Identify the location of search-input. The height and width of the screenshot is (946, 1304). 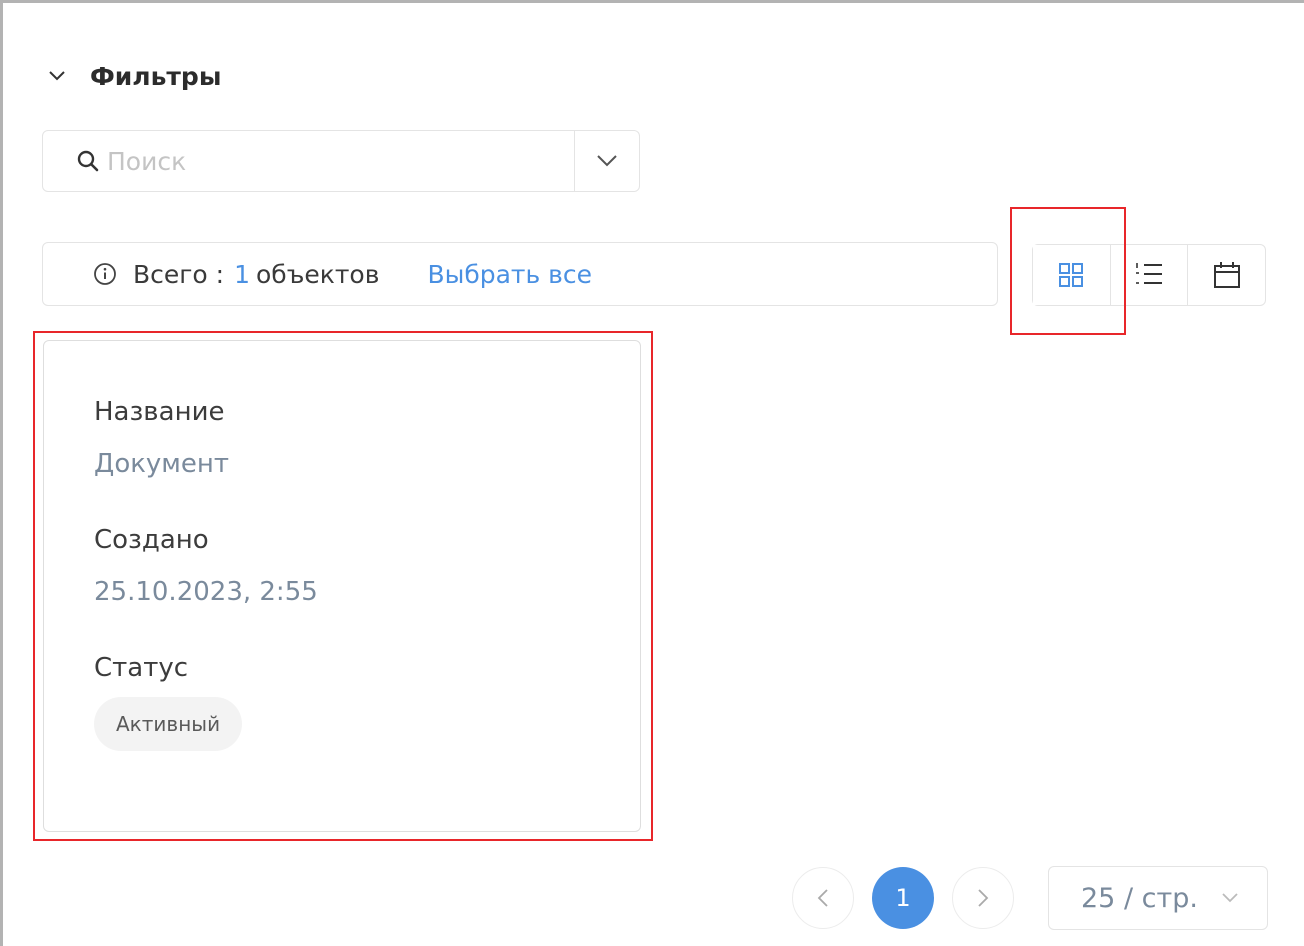
(317, 161).